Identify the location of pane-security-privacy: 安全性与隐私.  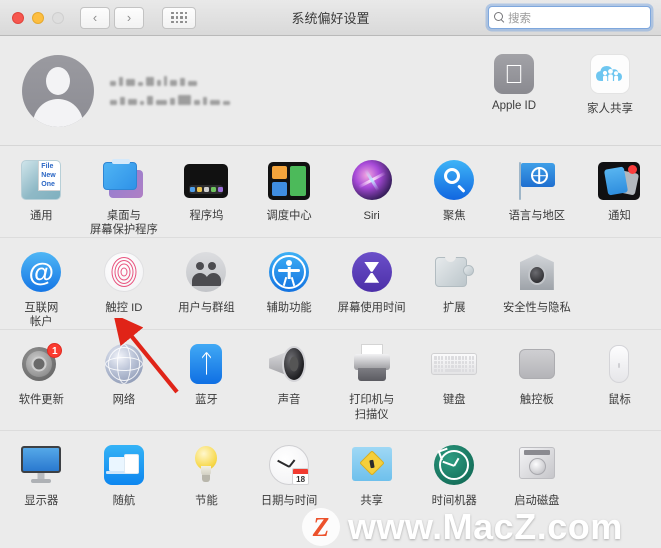
(537, 288).